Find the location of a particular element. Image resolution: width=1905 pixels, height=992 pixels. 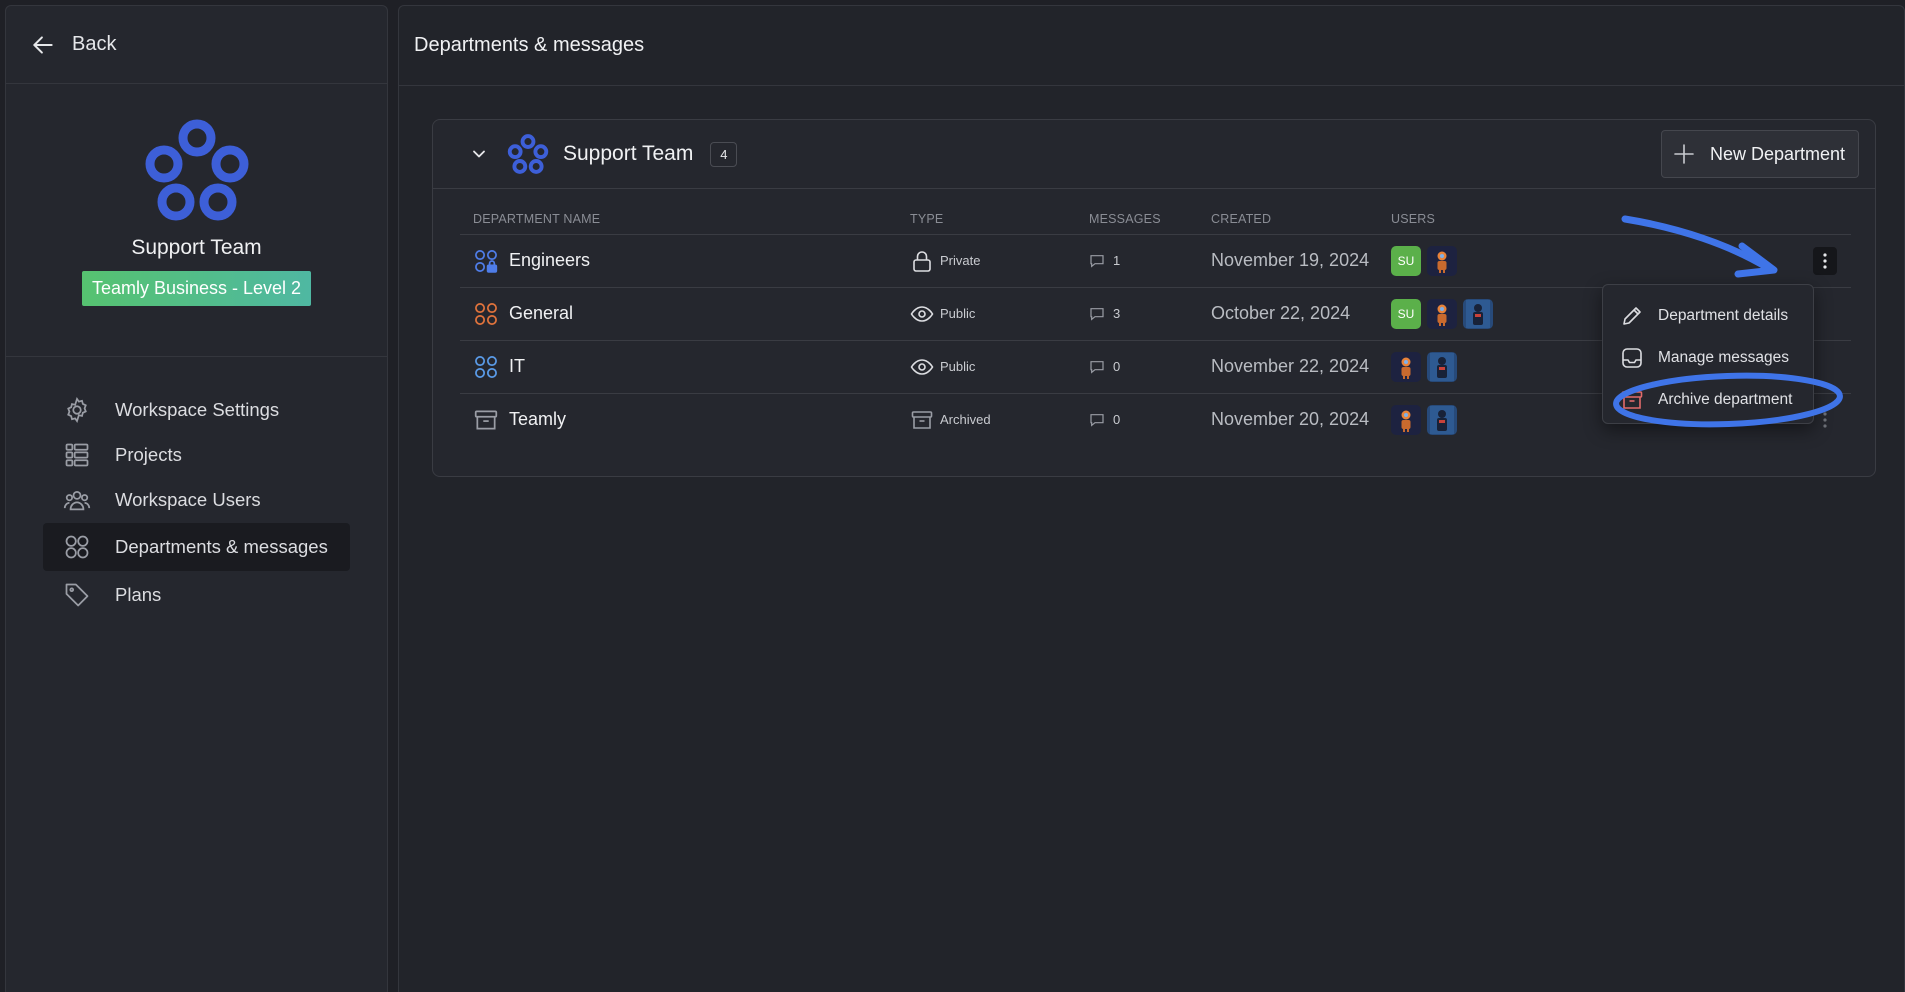

chevron-down-icon is located at coordinates (479, 154).